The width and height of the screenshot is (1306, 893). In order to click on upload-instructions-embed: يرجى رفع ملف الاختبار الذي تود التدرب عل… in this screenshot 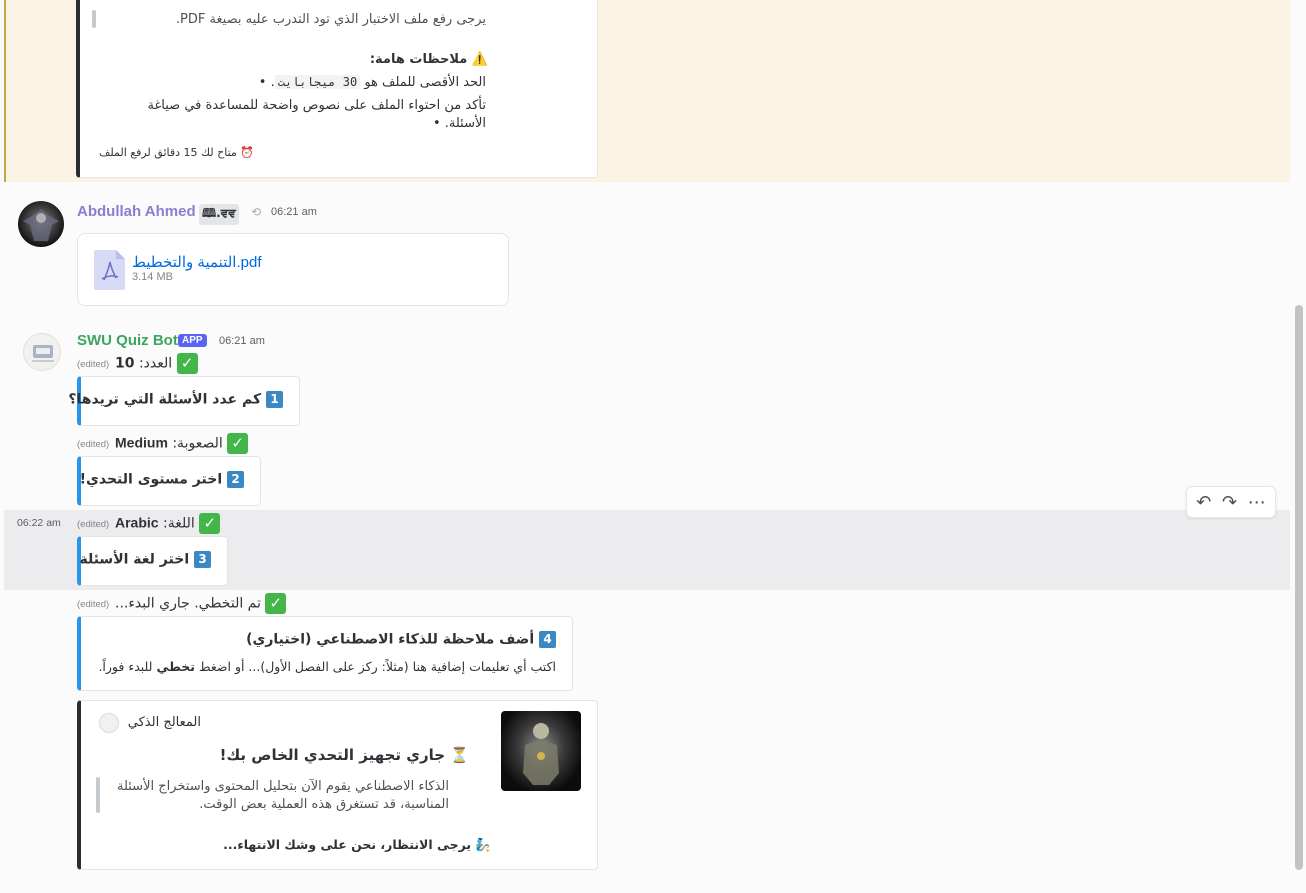, I will do `click(337, 89)`.